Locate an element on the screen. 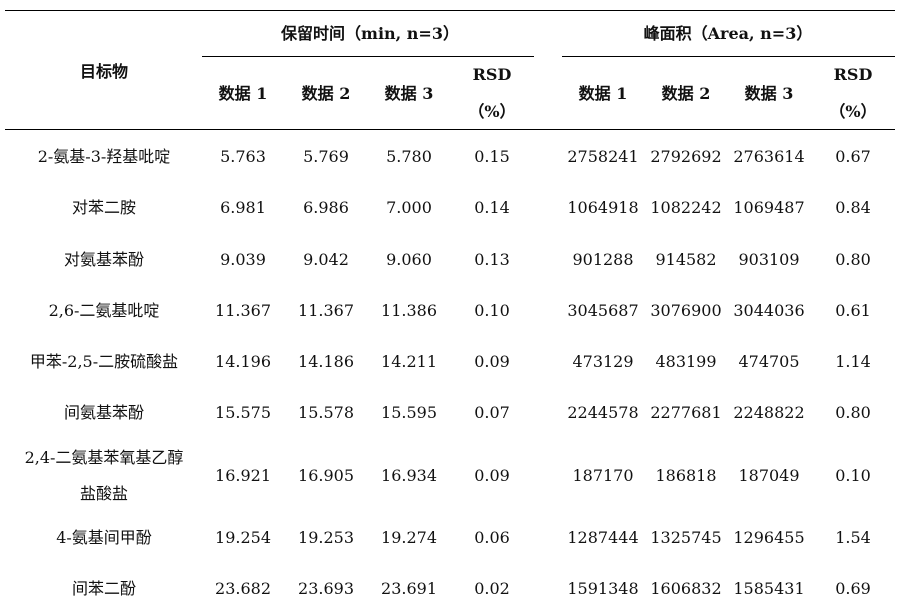  rt-rsd: 0.15 is located at coordinates (492, 156).